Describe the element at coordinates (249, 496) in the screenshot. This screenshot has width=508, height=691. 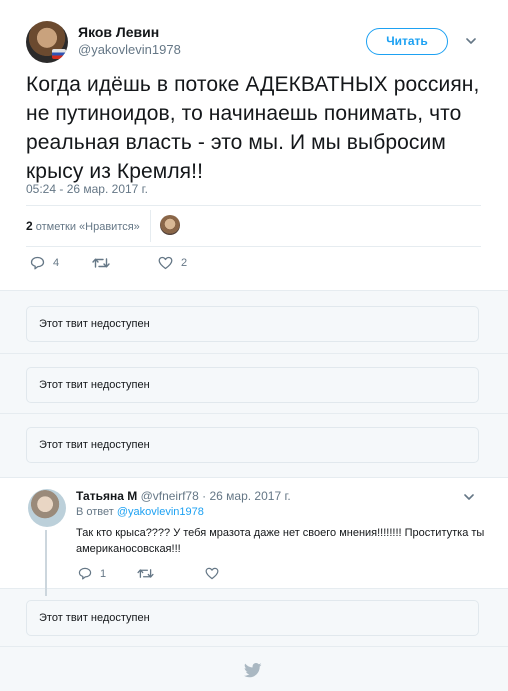
I see `reply-date: 26 мар. 2017 г.` at that location.